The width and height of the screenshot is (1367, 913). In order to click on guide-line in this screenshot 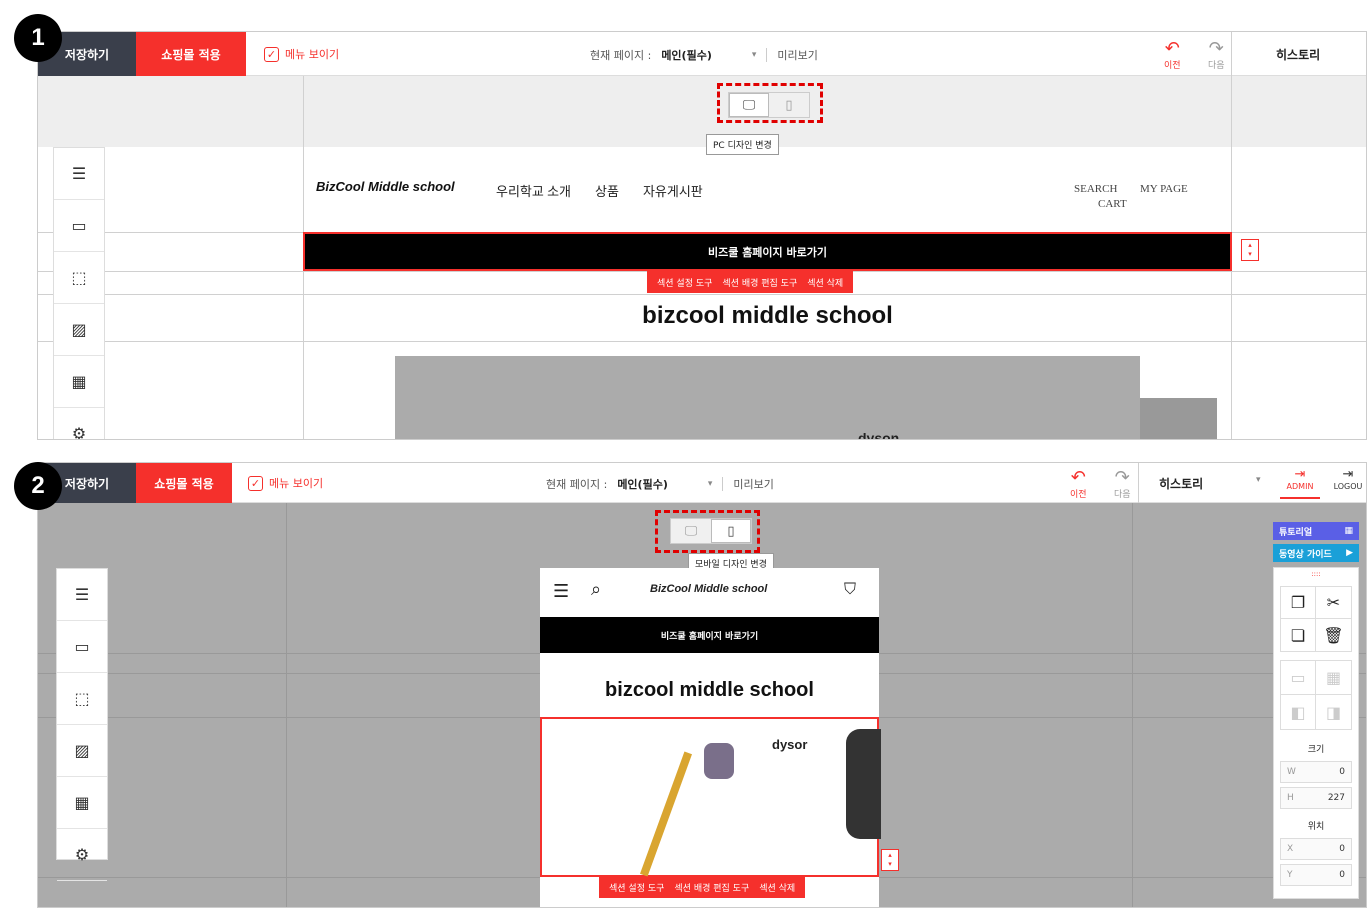, I will do `click(702, 341)`.